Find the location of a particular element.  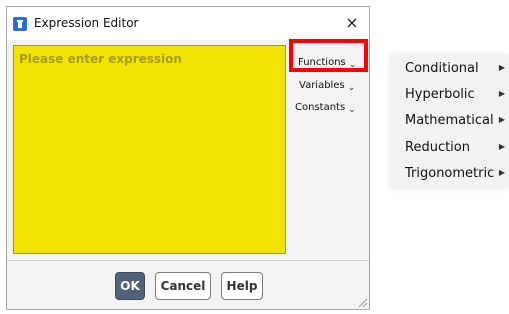

ok-button: OK is located at coordinates (130, 286).